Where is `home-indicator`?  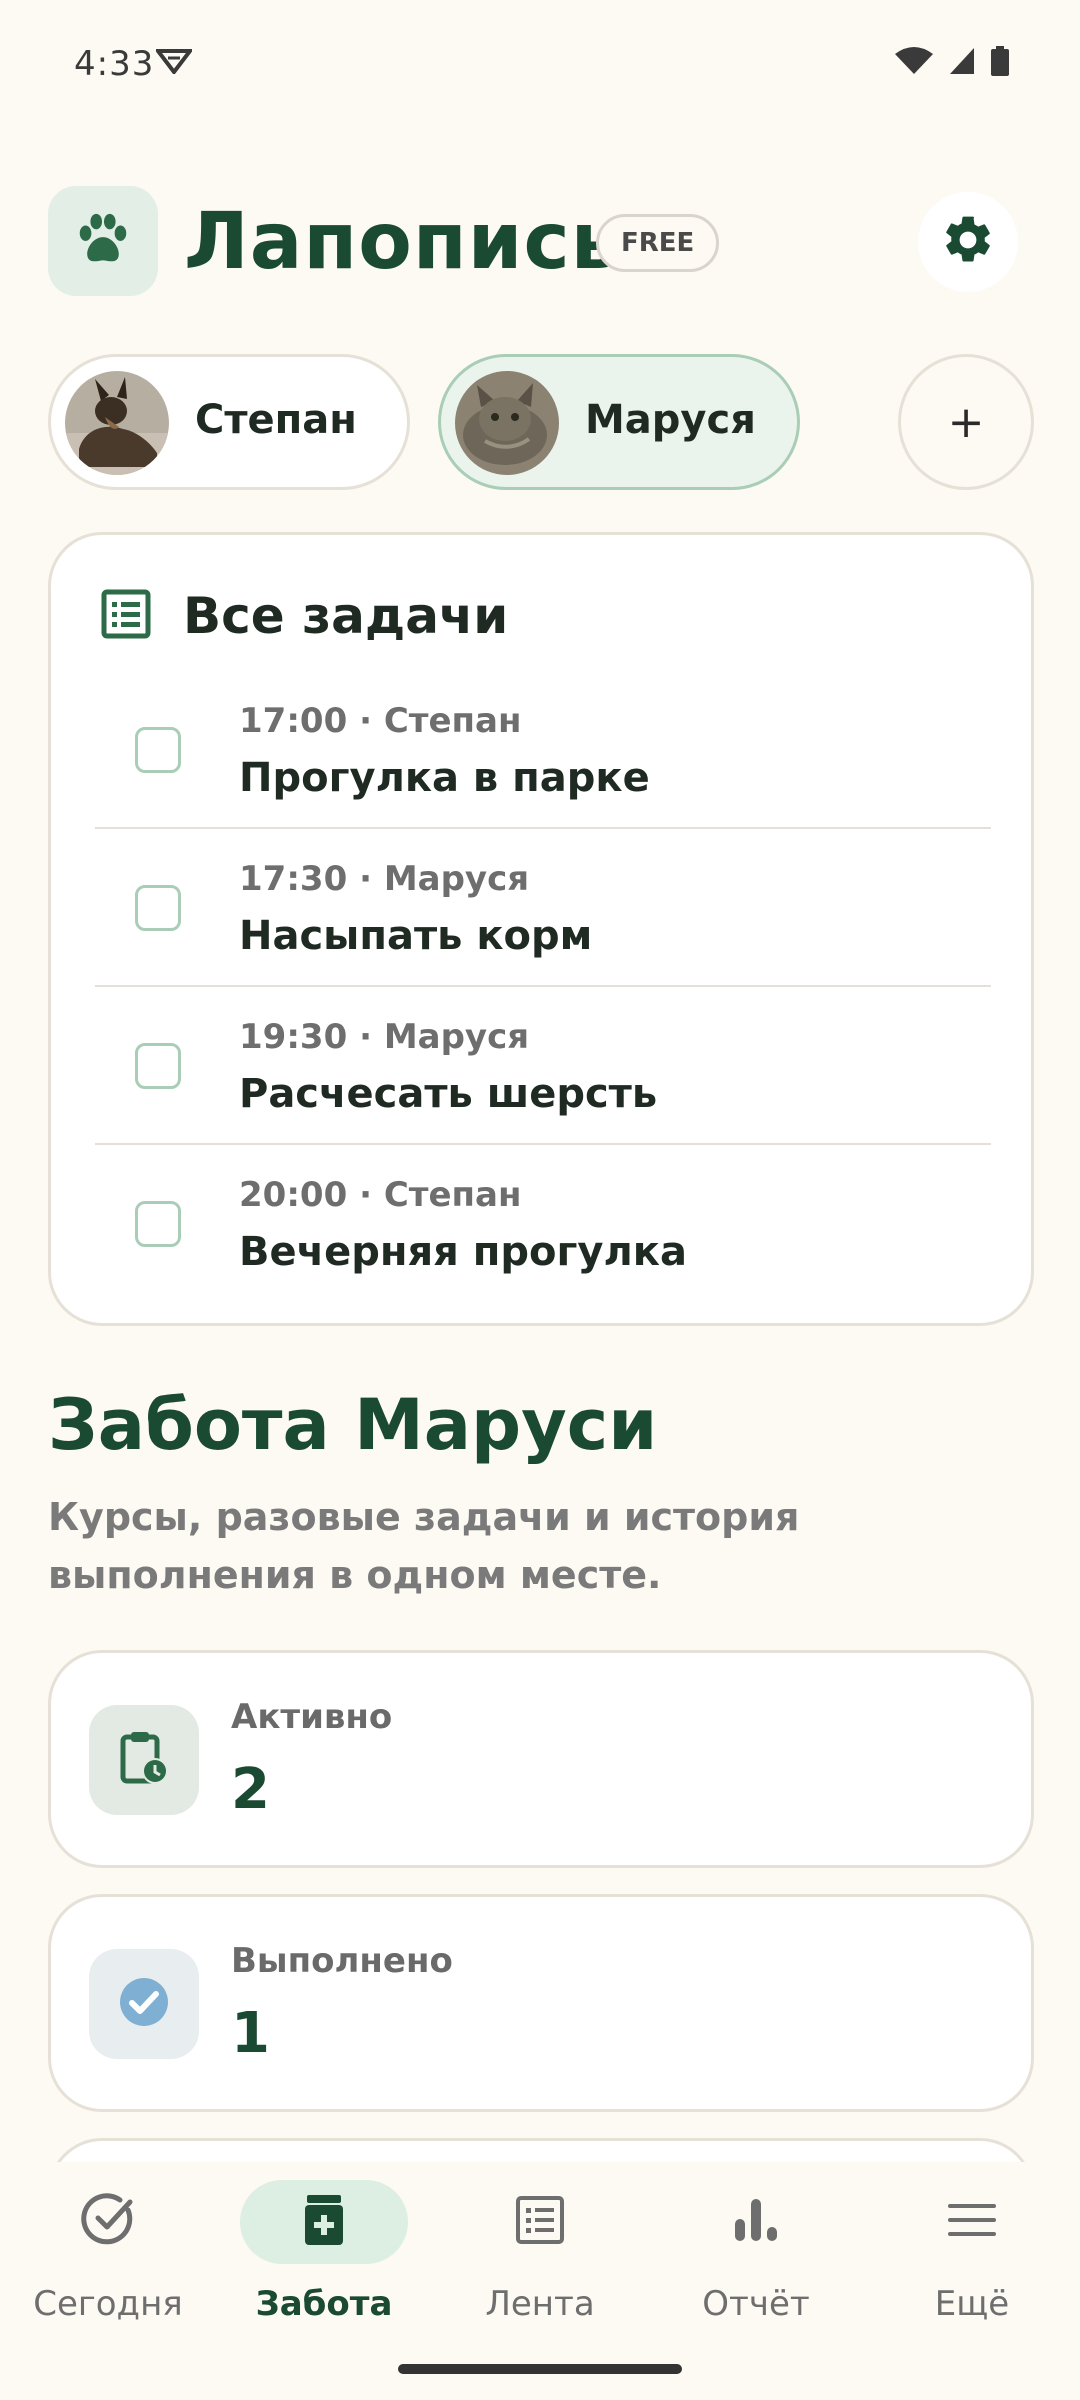
home-indicator is located at coordinates (540, 2369).